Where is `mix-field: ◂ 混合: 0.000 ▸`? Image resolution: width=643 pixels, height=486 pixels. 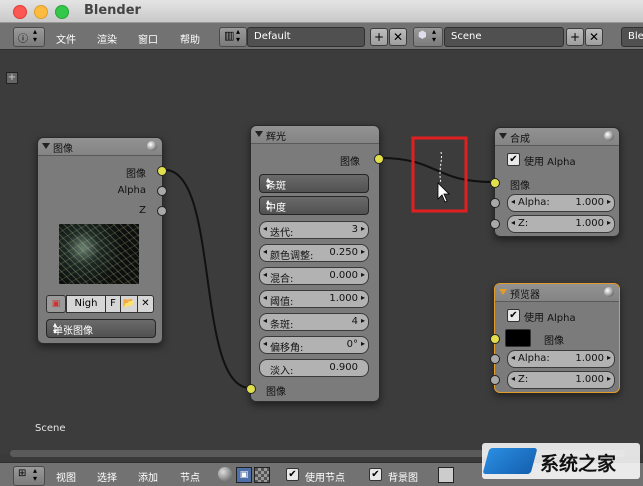
mix-field: ◂ 混合: 0.000 ▸ is located at coordinates (314, 276).